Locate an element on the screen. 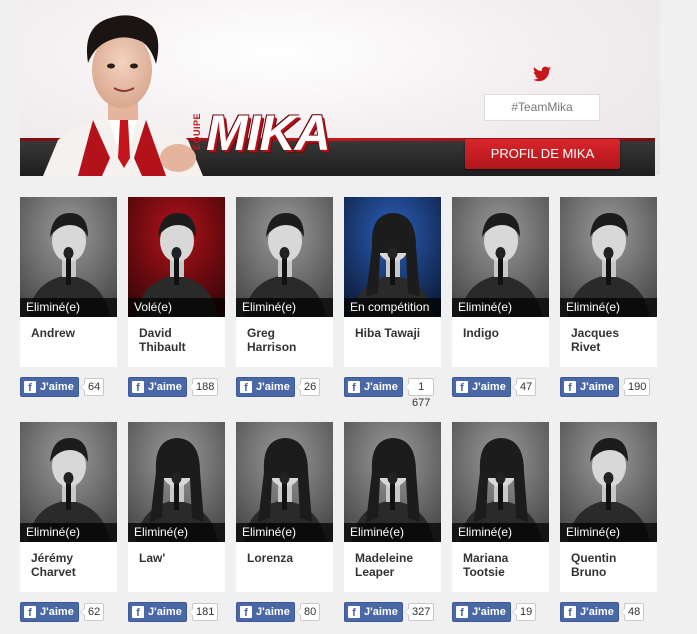  team-logo: ÉQUIPE MIKA is located at coordinates (283, 133).